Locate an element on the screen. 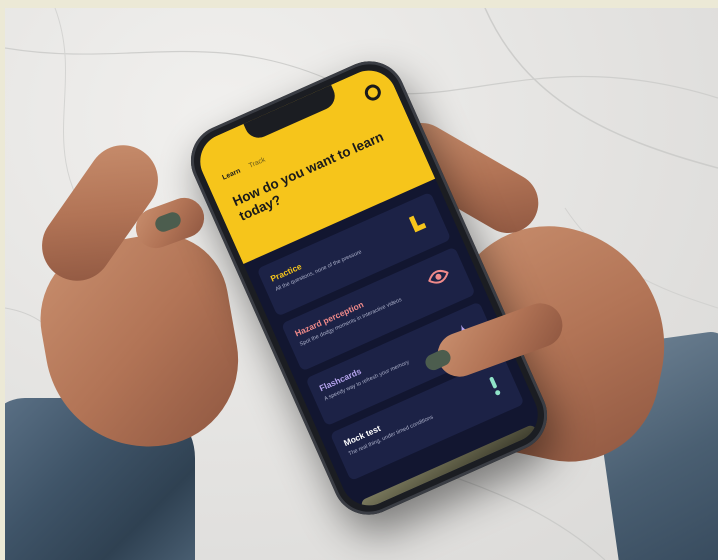  tab-bar: Learn Track is located at coordinates (243, 168).